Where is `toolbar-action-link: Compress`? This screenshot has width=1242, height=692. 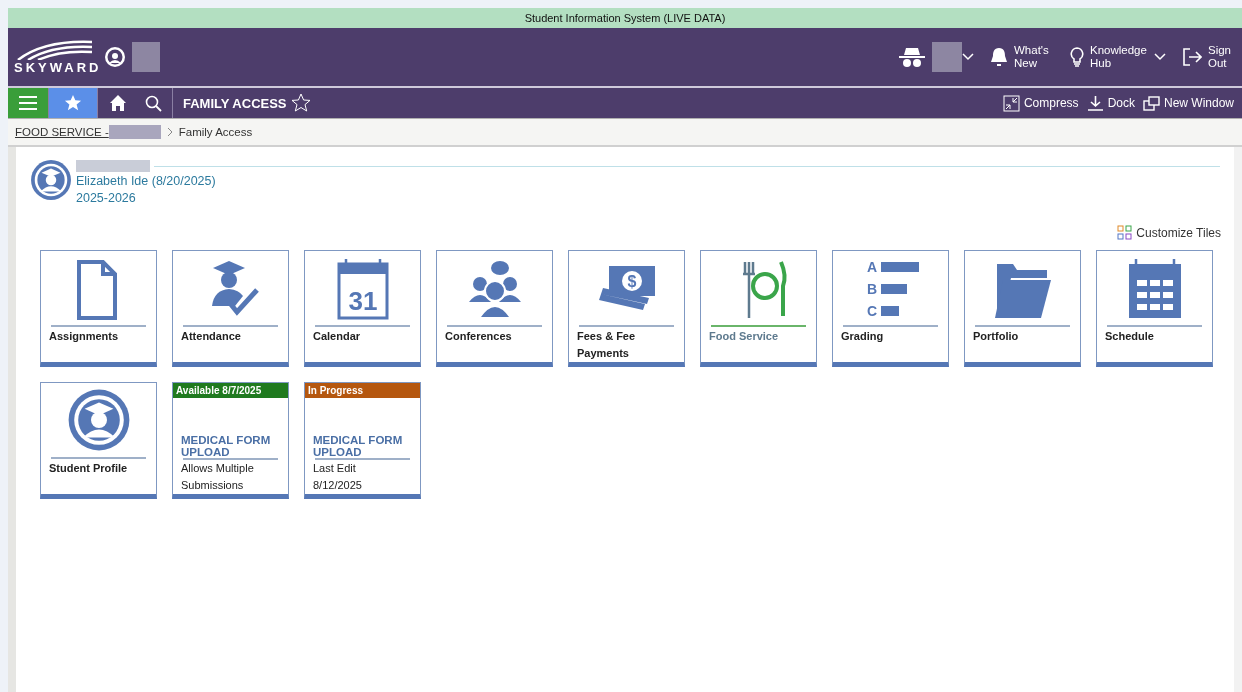
toolbar-action-link: Compress is located at coordinates (1051, 103).